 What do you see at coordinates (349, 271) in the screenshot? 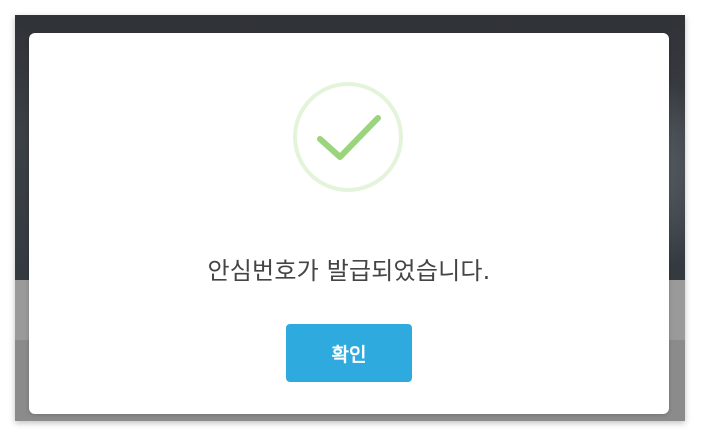
I see `dialog-message: 안심번호가 발급되었습니다.` at bounding box center [349, 271].